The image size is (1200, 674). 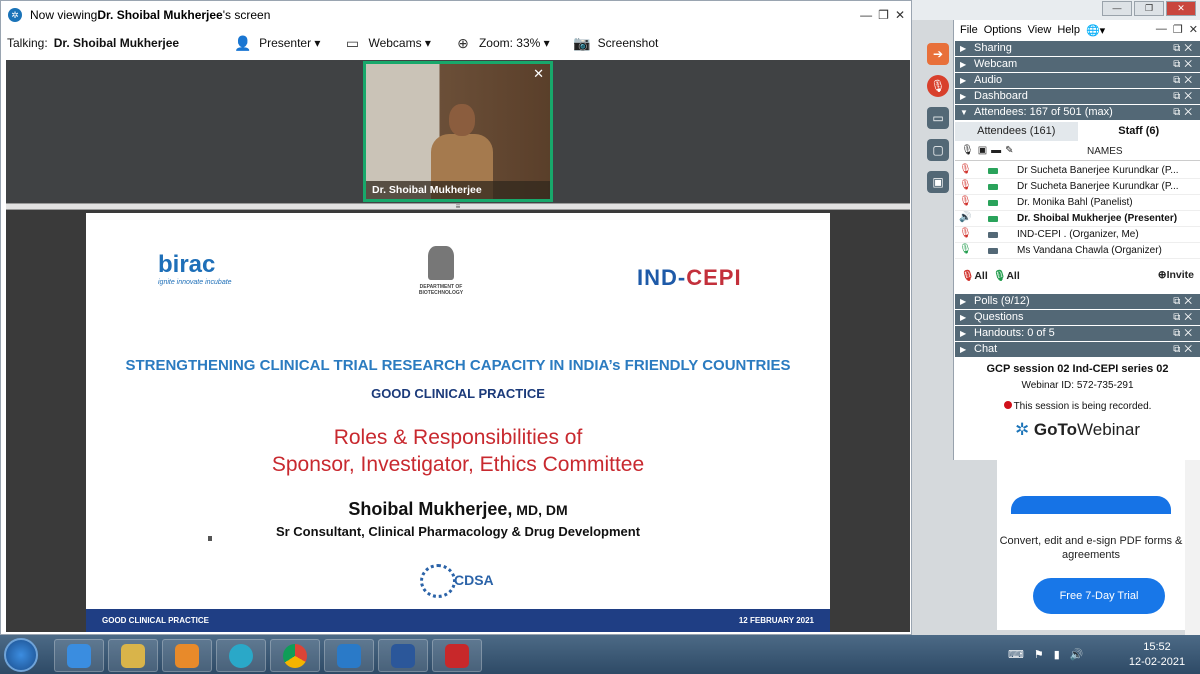 What do you see at coordinates (1077, 235) in the screenshot?
I see `staff-row: 🎙 IND-CEPI . (Organizer, Me)` at bounding box center [1077, 235].